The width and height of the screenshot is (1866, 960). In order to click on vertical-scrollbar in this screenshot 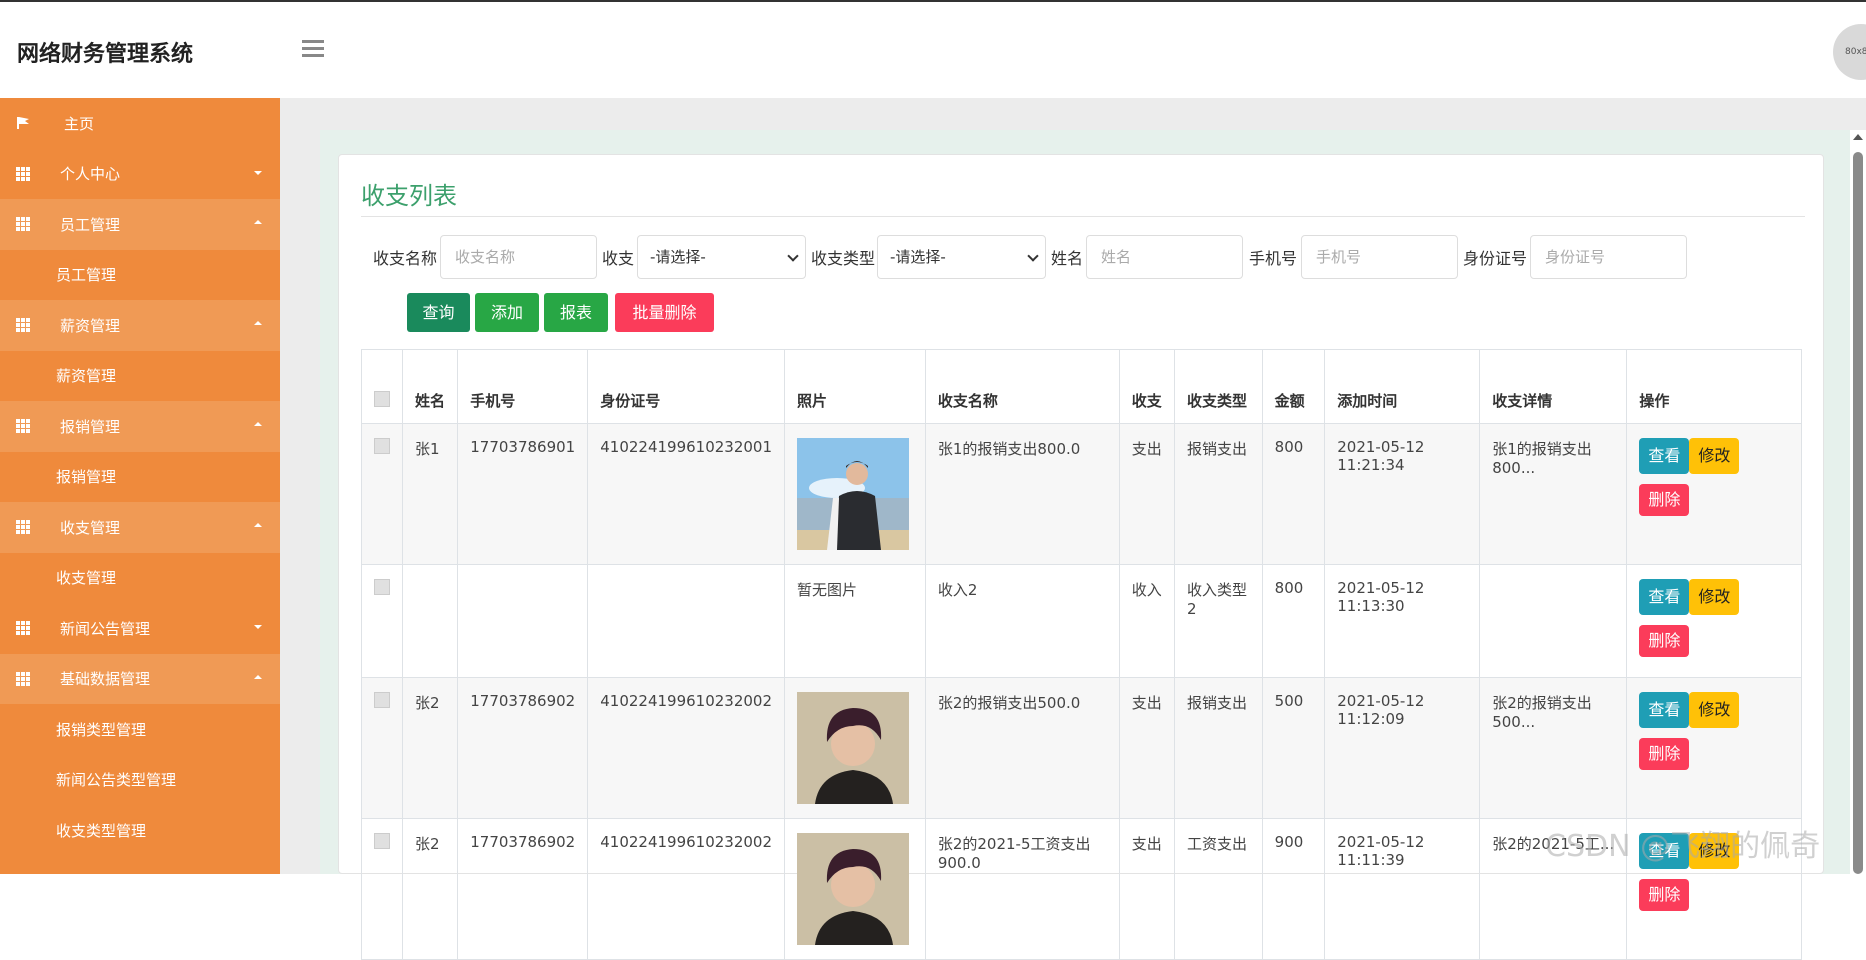, I will do `click(1858, 502)`.